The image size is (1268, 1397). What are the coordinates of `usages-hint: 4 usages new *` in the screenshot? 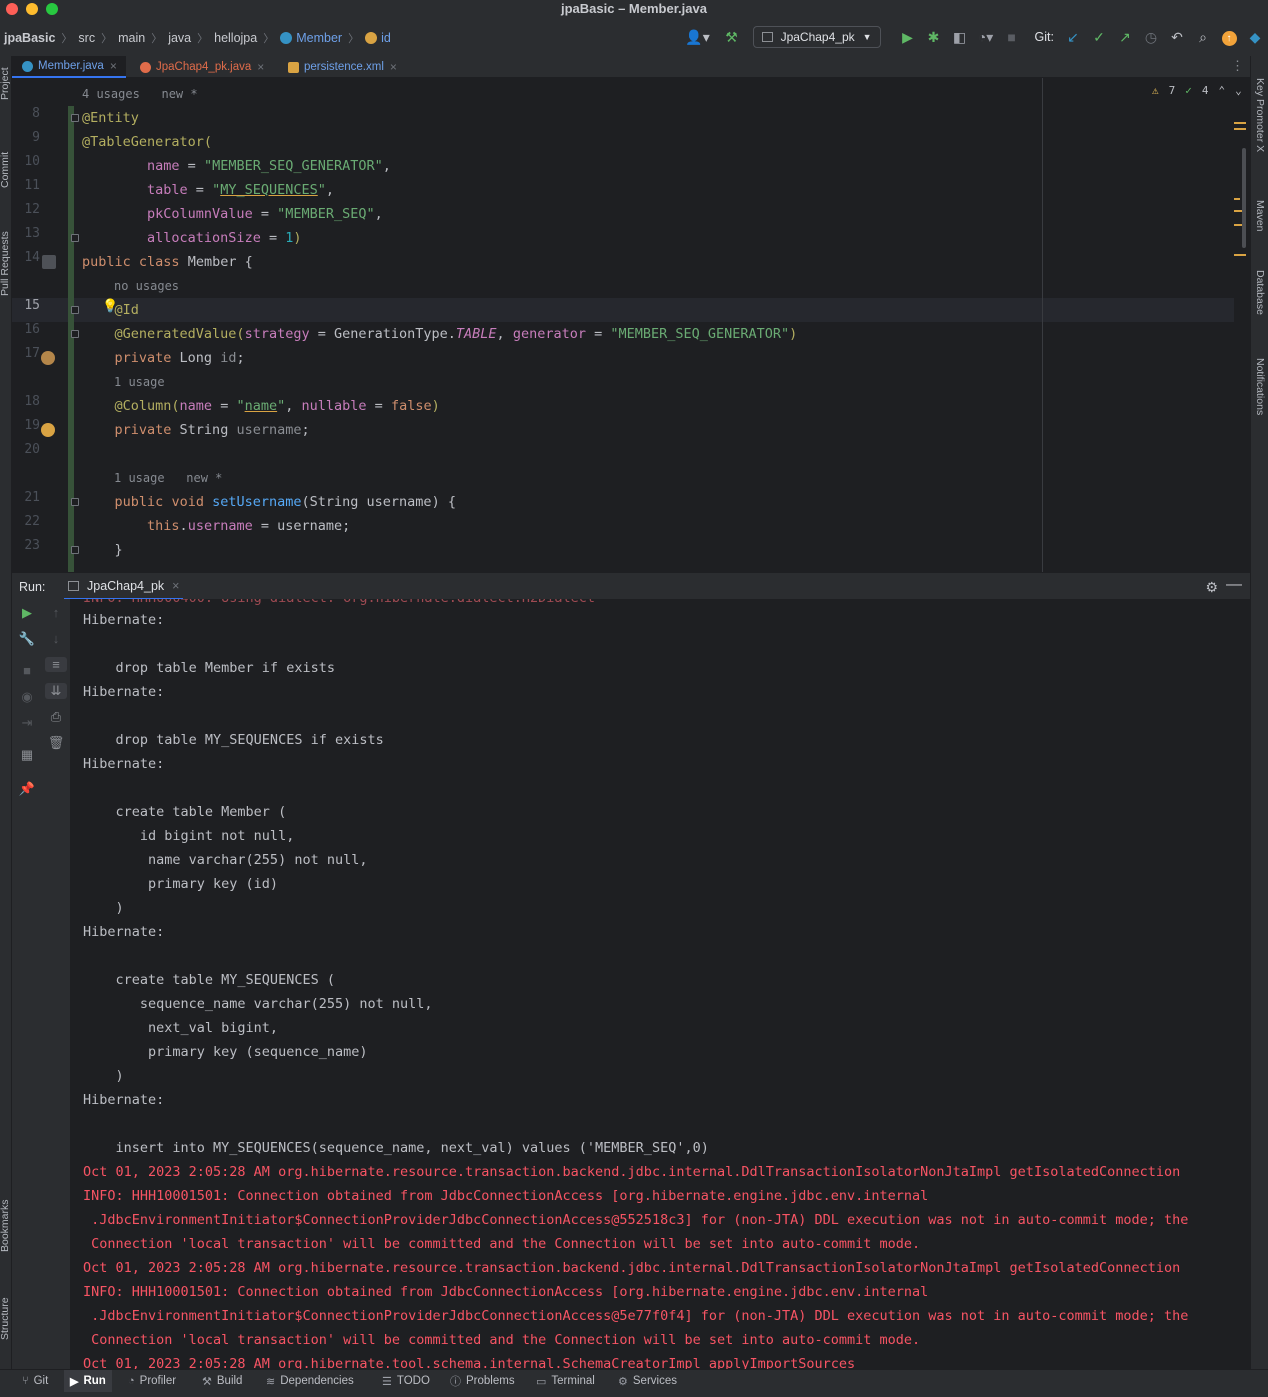 It's located at (140, 94).